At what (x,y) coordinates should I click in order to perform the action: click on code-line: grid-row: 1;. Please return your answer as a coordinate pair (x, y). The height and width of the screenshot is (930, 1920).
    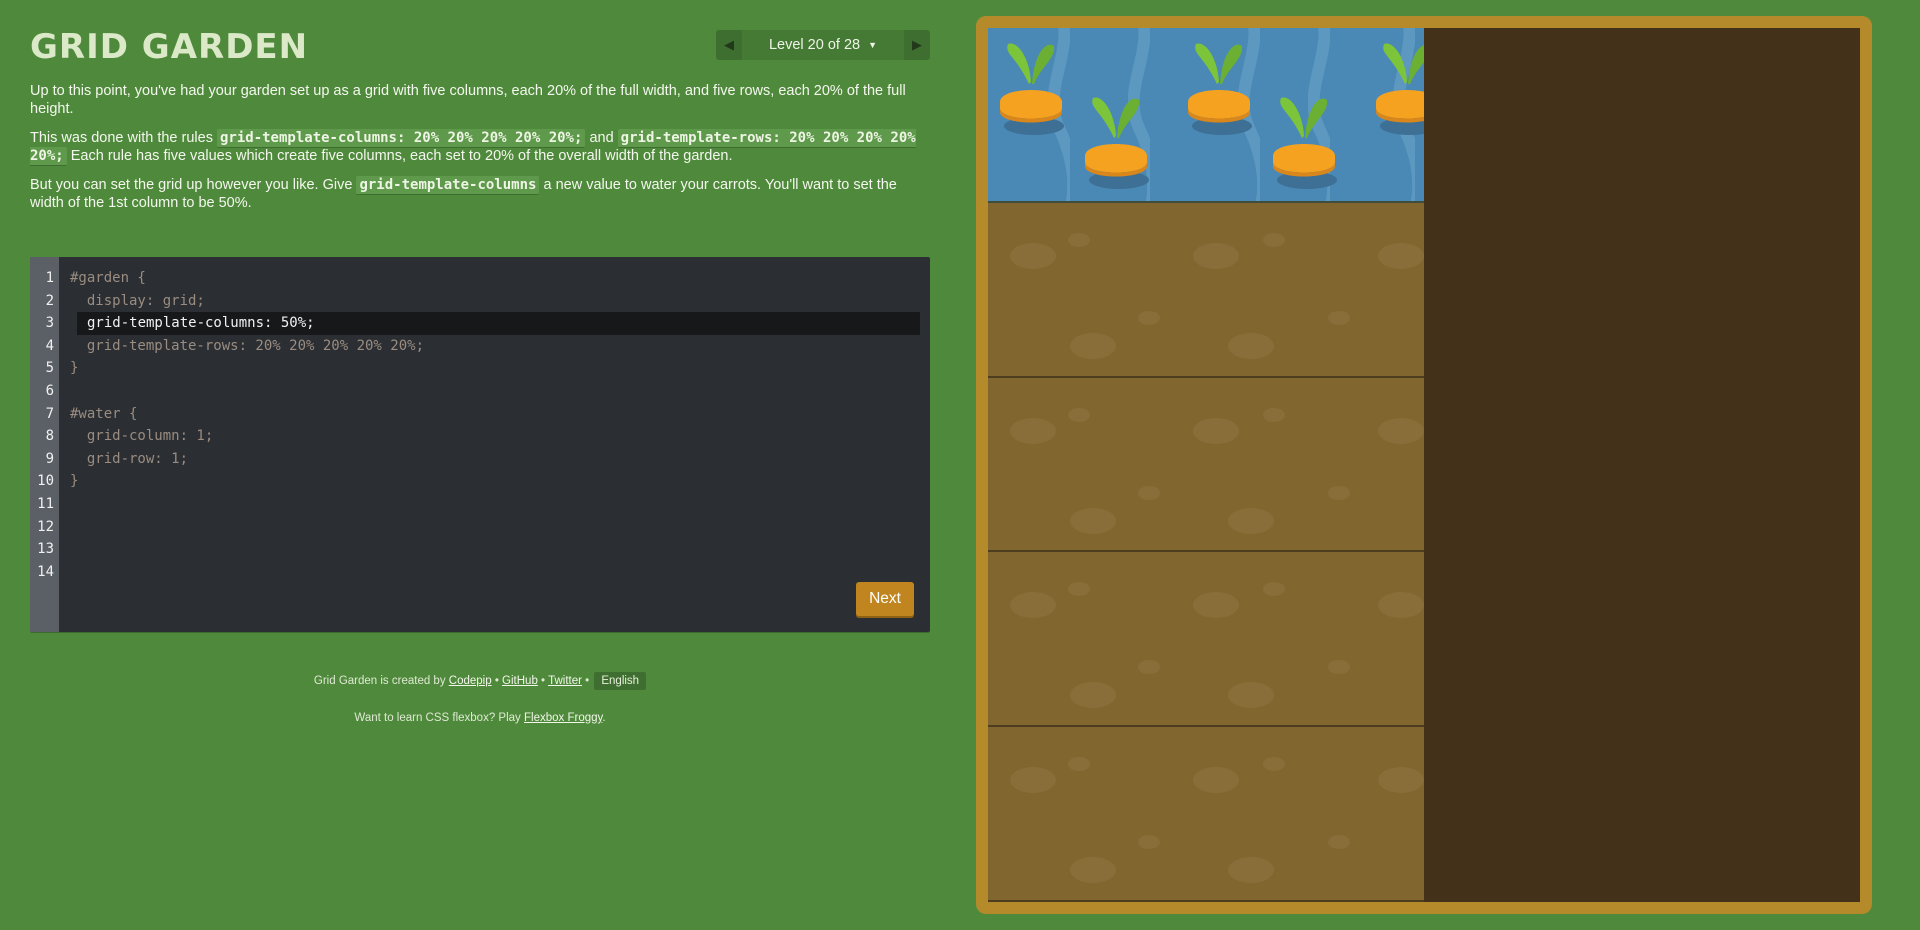
    Looking at the image, I should click on (129, 458).